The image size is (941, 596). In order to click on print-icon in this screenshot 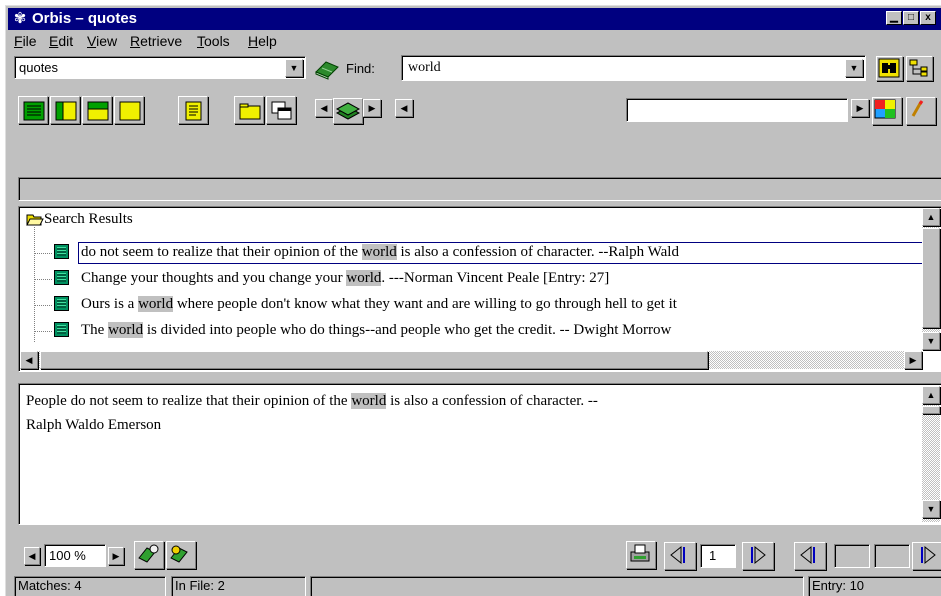, I will do `click(640, 553)`.